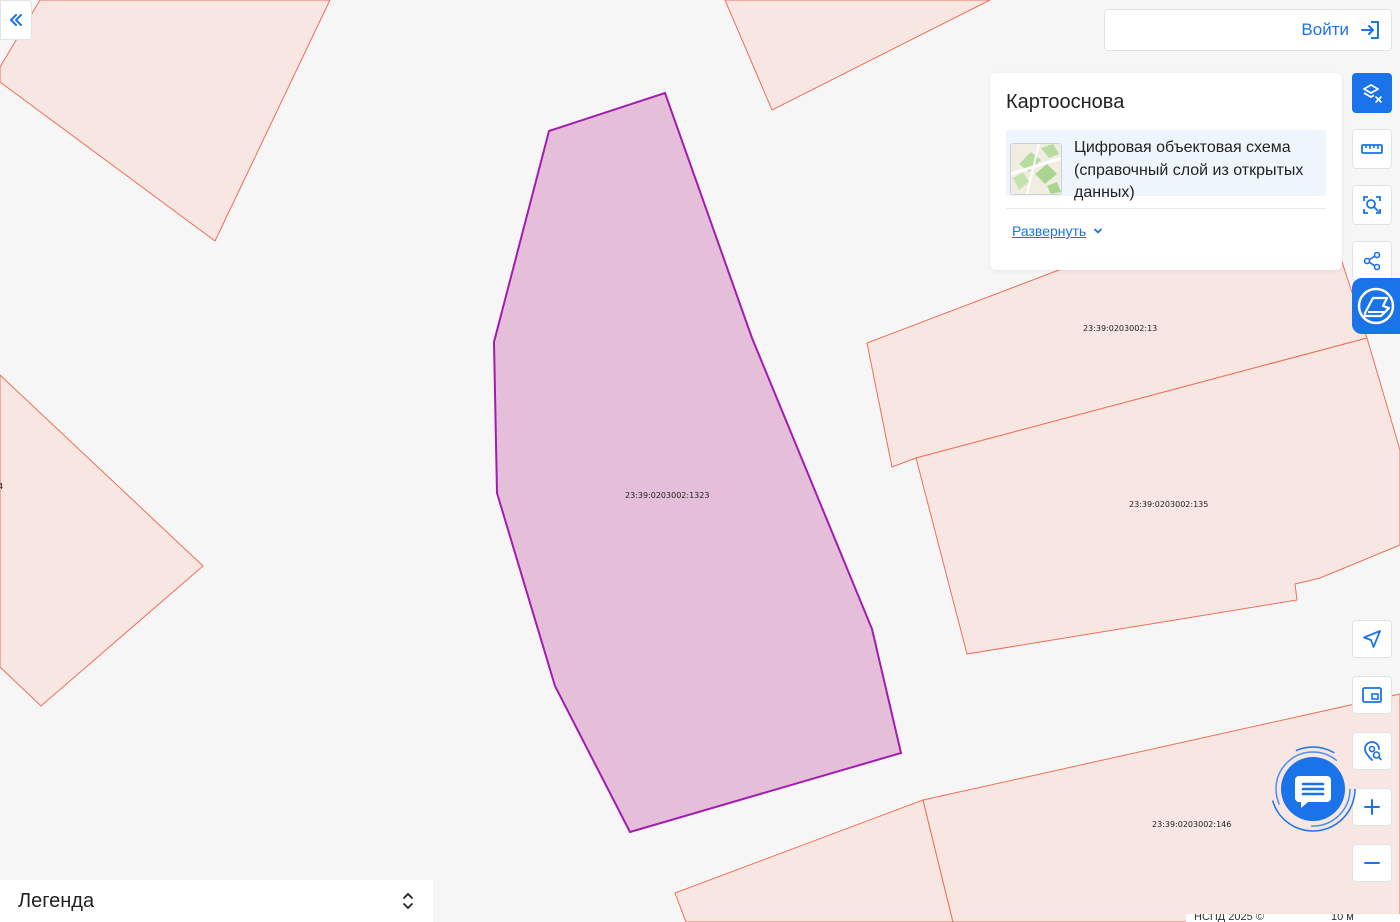  What do you see at coordinates (1293, 918) in the screenshot?
I see `attribution-strip: НСПД 2025 © 10 м` at bounding box center [1293, 918].